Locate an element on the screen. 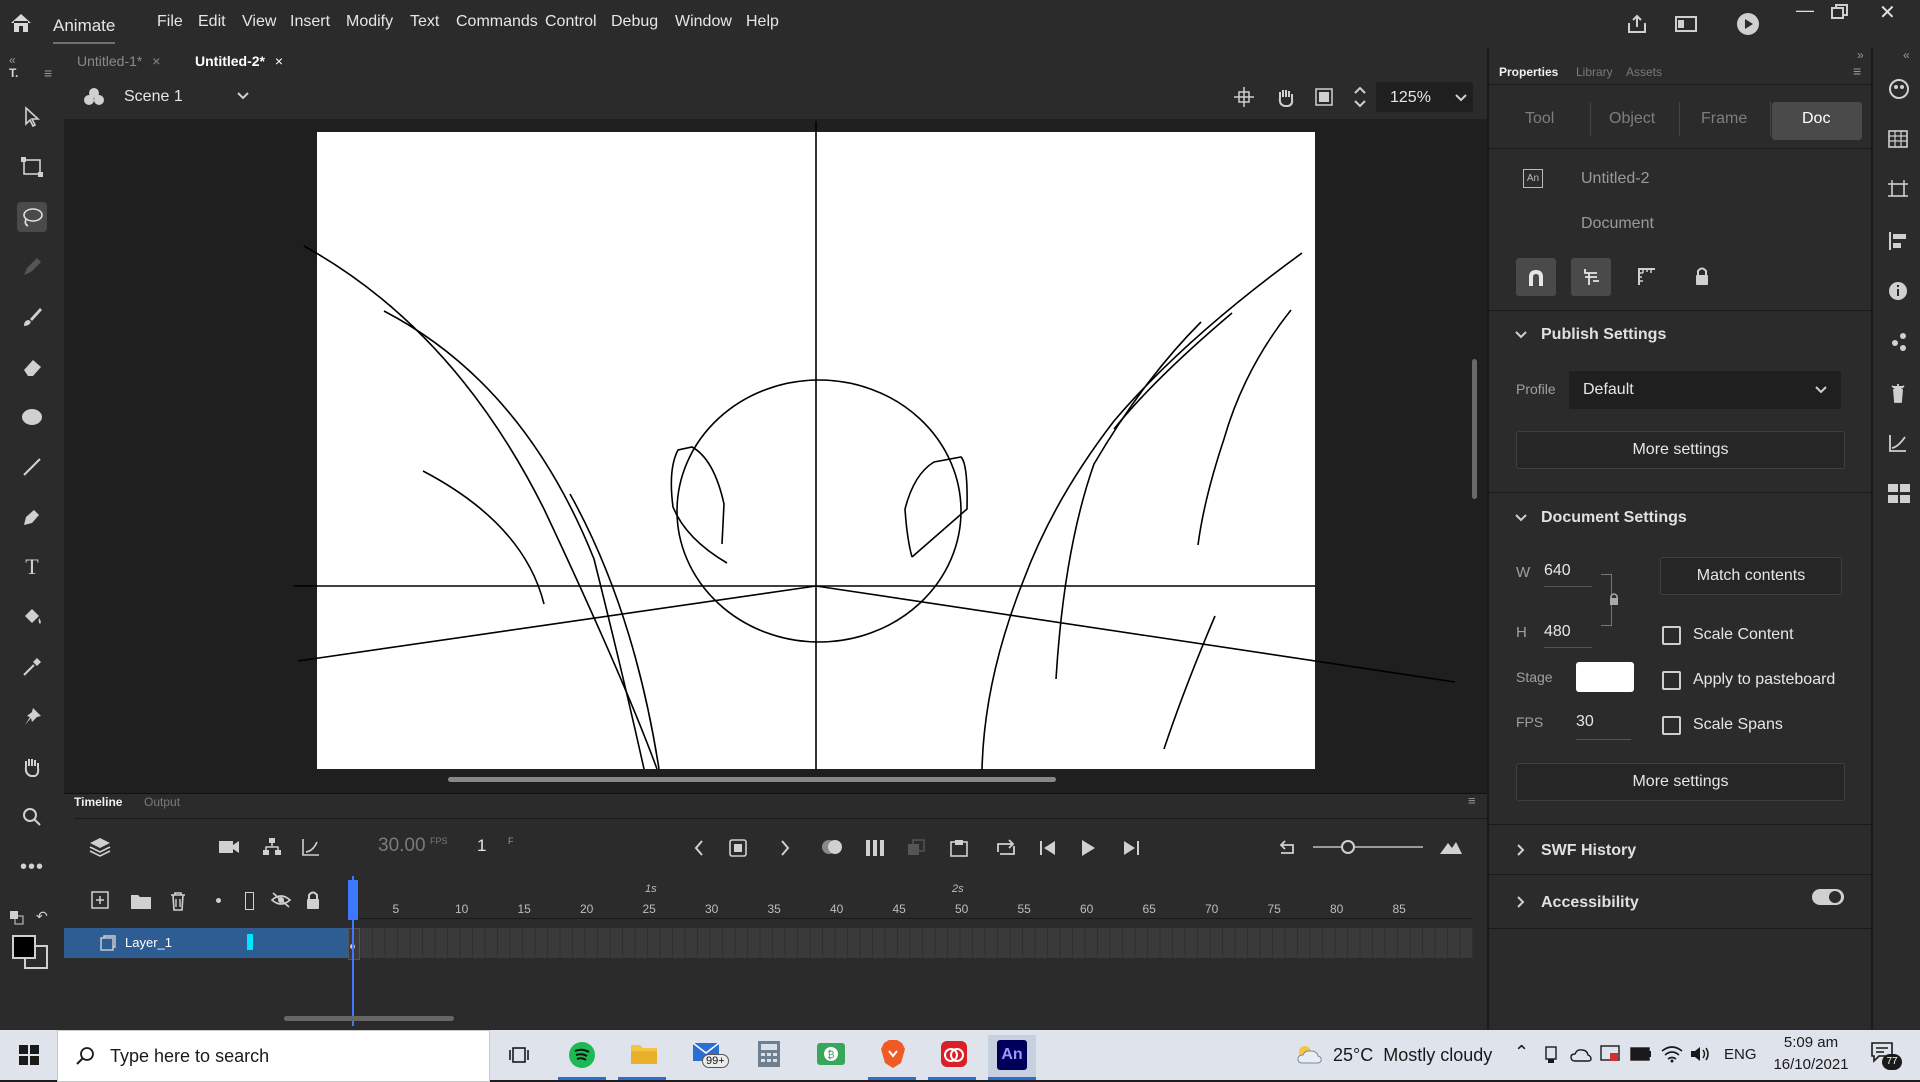 The image size is (1920, 1082). lock-layer-icon is located at coordinates (313, 900).